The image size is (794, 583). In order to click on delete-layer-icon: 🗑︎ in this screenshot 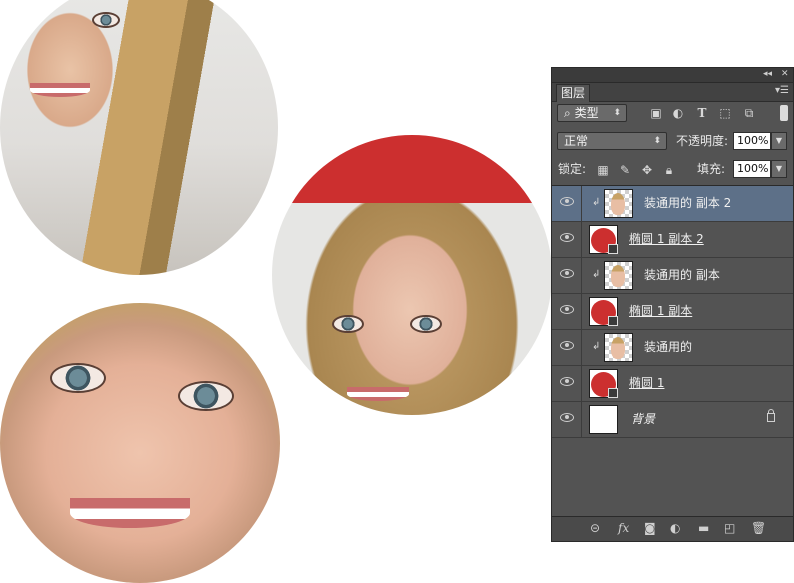, I will do `click(758, 528)`.